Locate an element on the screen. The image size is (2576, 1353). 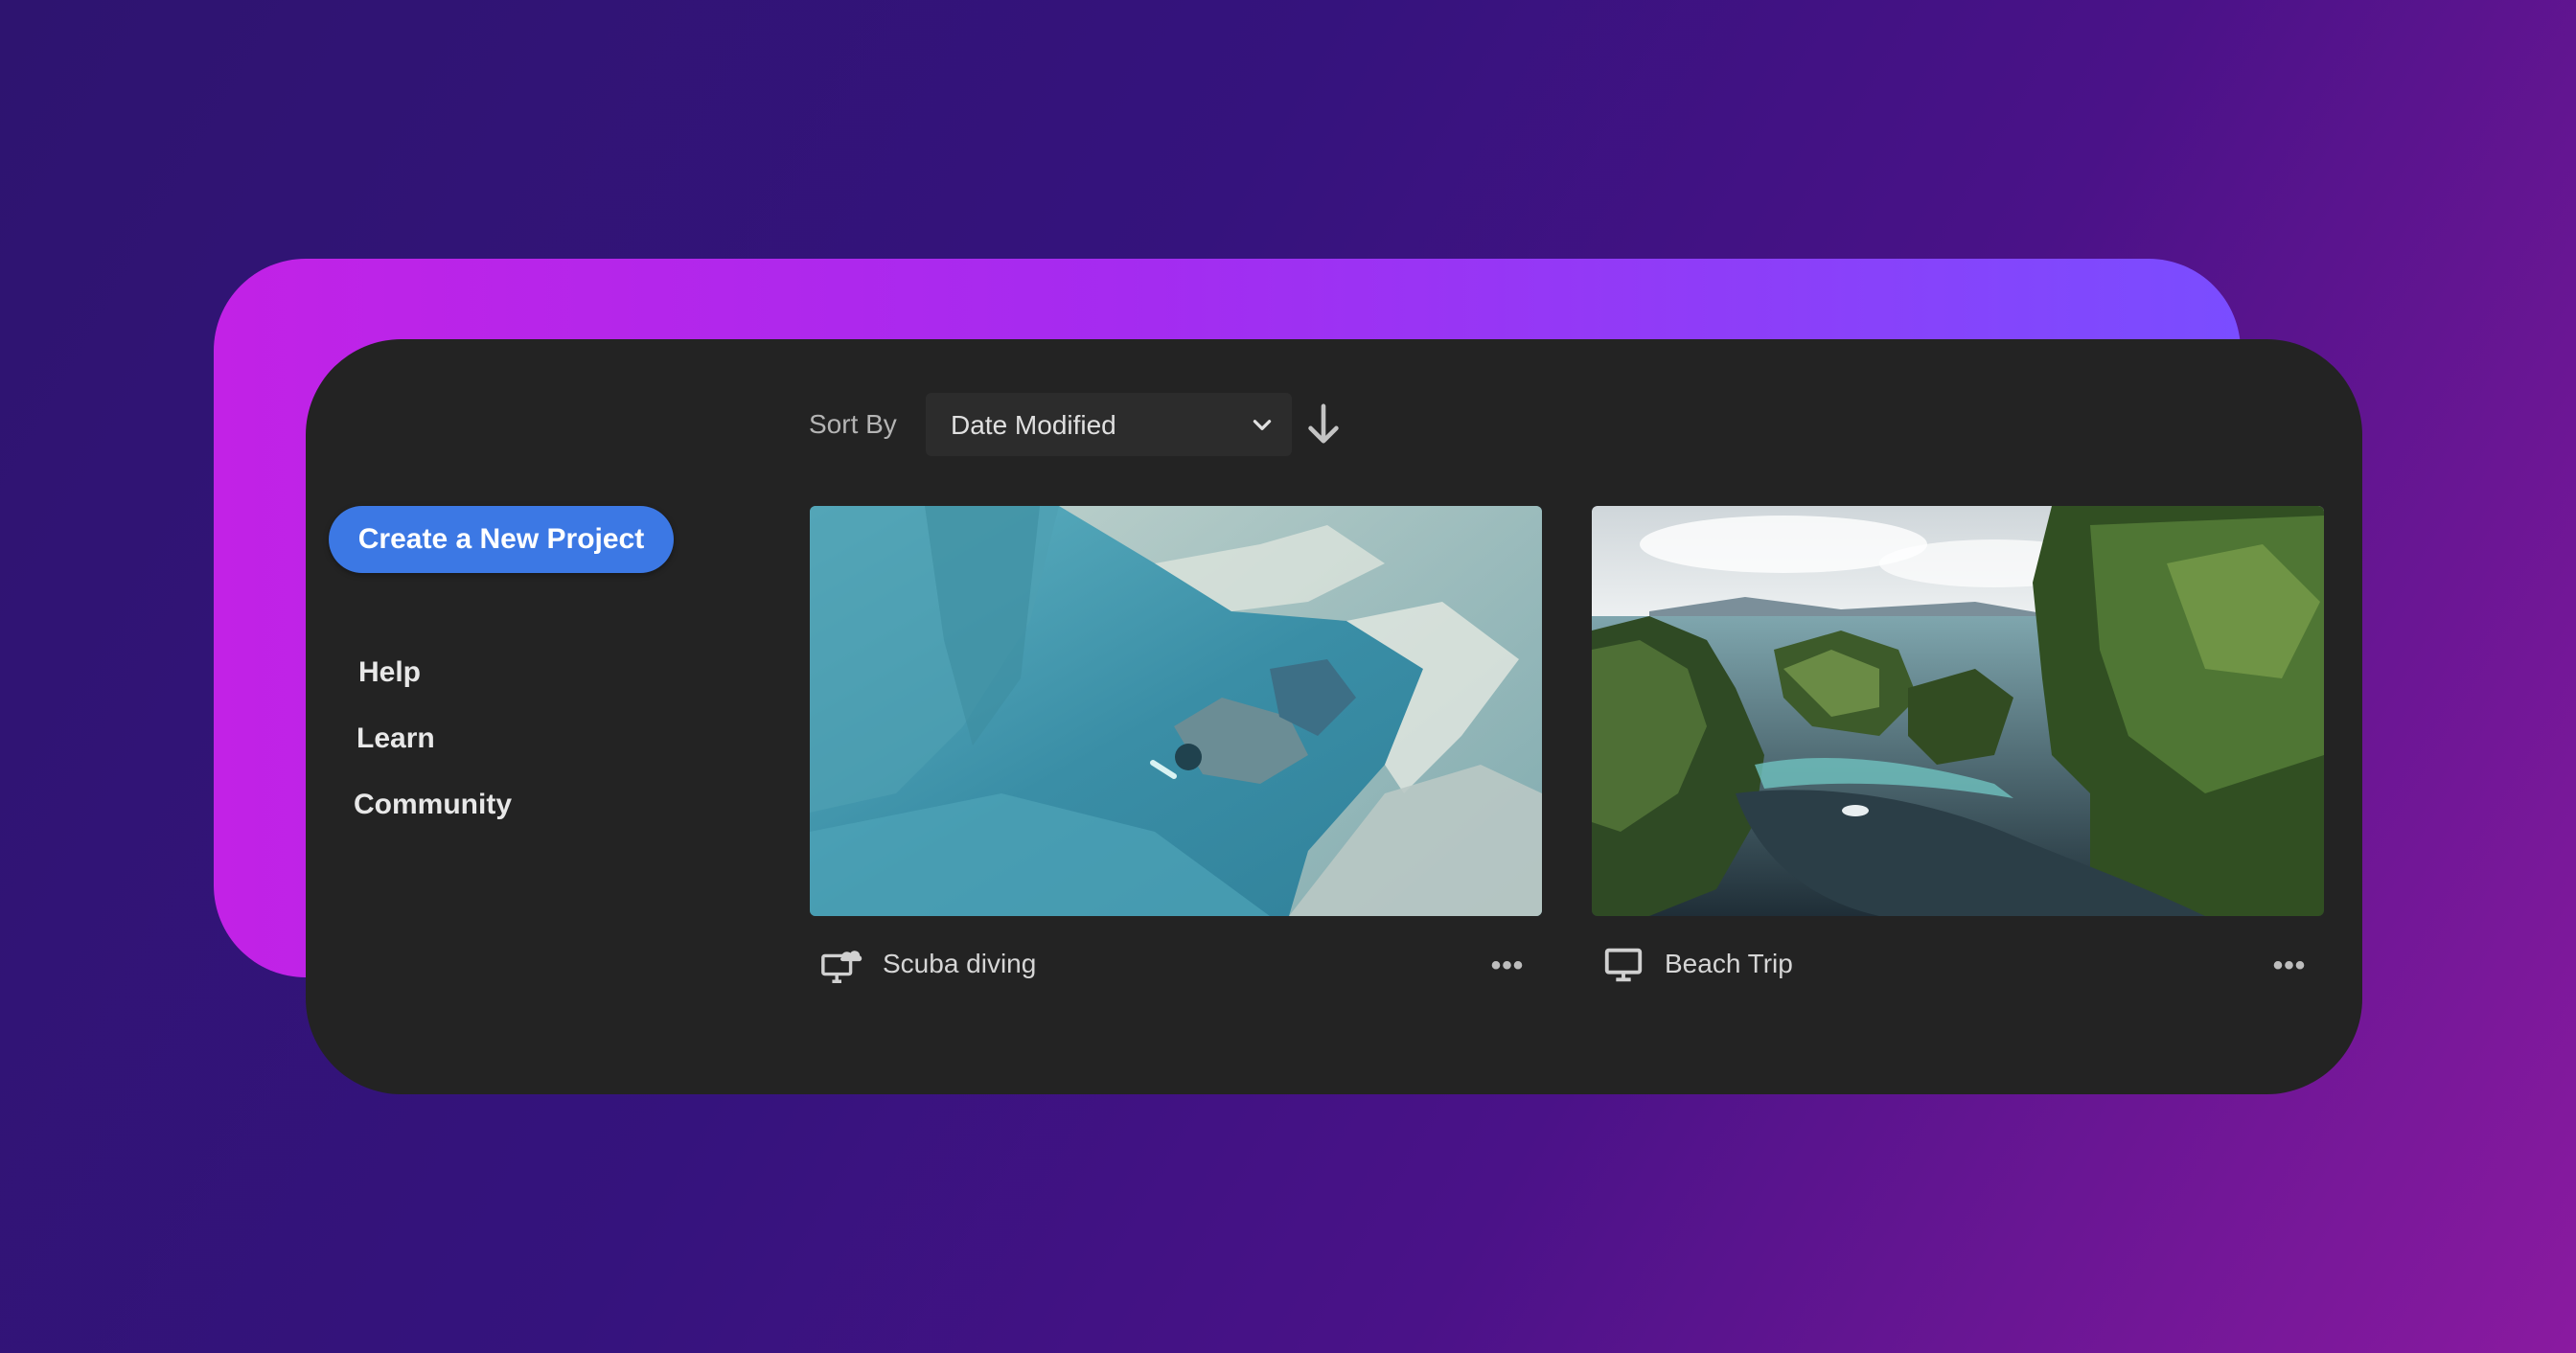
project-title: Beach Trip is located at coordinates (1729, 964).